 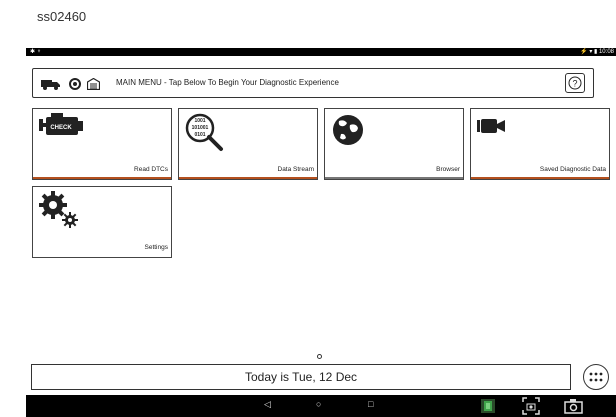 What do you see at coordinates (267, 404) in the screenshot?
I see `back-button: ◁` at bounding box center [267, 404].